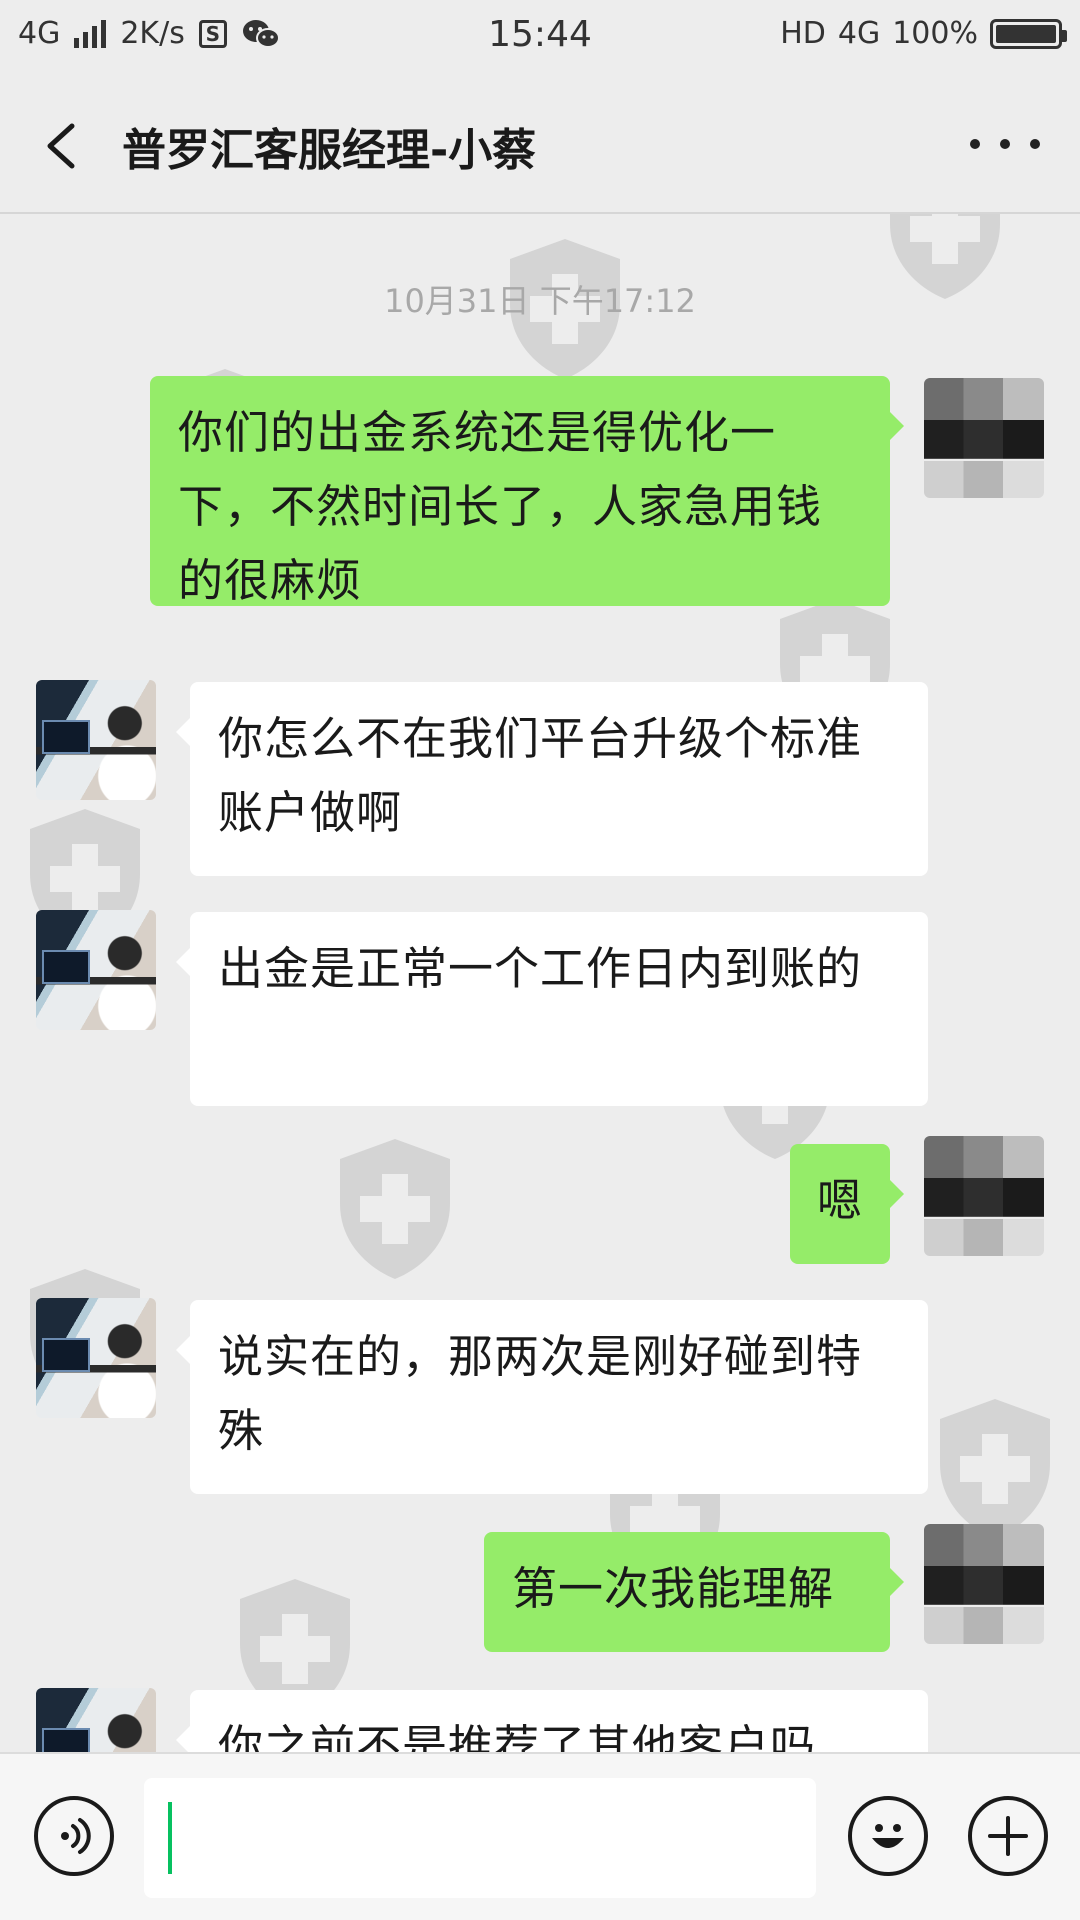 The image size is (1080, 1920). I want to click on more-dots-icon, so click(975, 144).